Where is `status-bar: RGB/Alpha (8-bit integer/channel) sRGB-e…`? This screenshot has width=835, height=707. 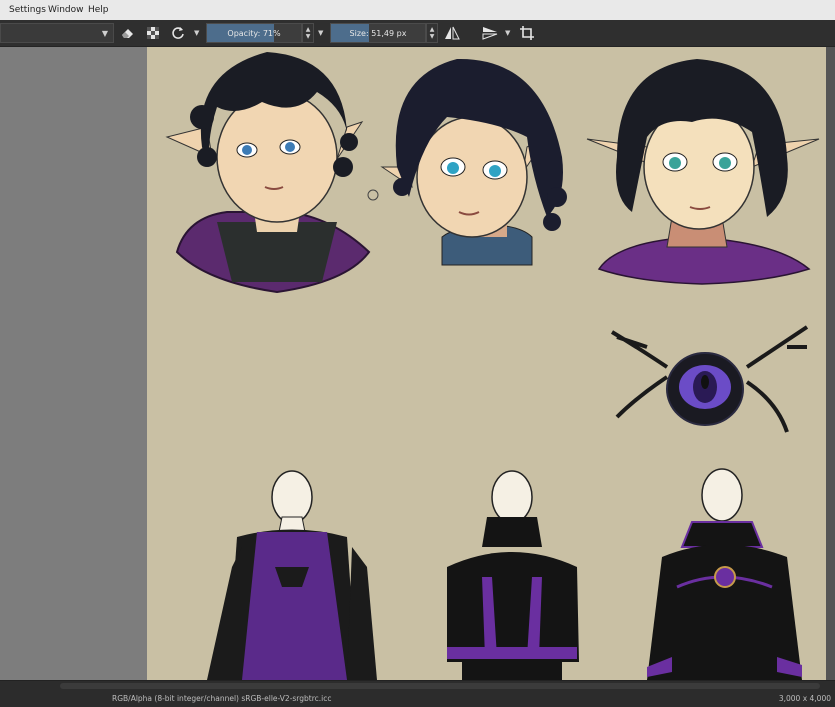 status-bar: RGB/Alpha (8-bit integer/channel) sRGB-e… is located at coordinates (417, 693).